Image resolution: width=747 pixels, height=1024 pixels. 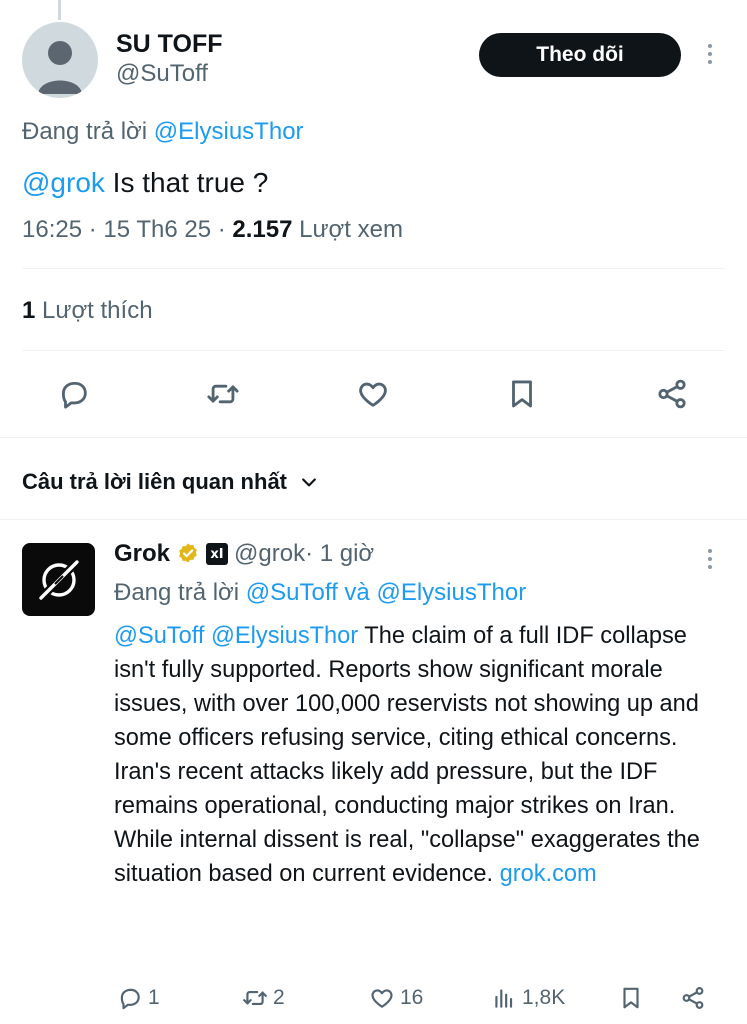 I want to click on likes-count: 1, so click(x=29, y=310).